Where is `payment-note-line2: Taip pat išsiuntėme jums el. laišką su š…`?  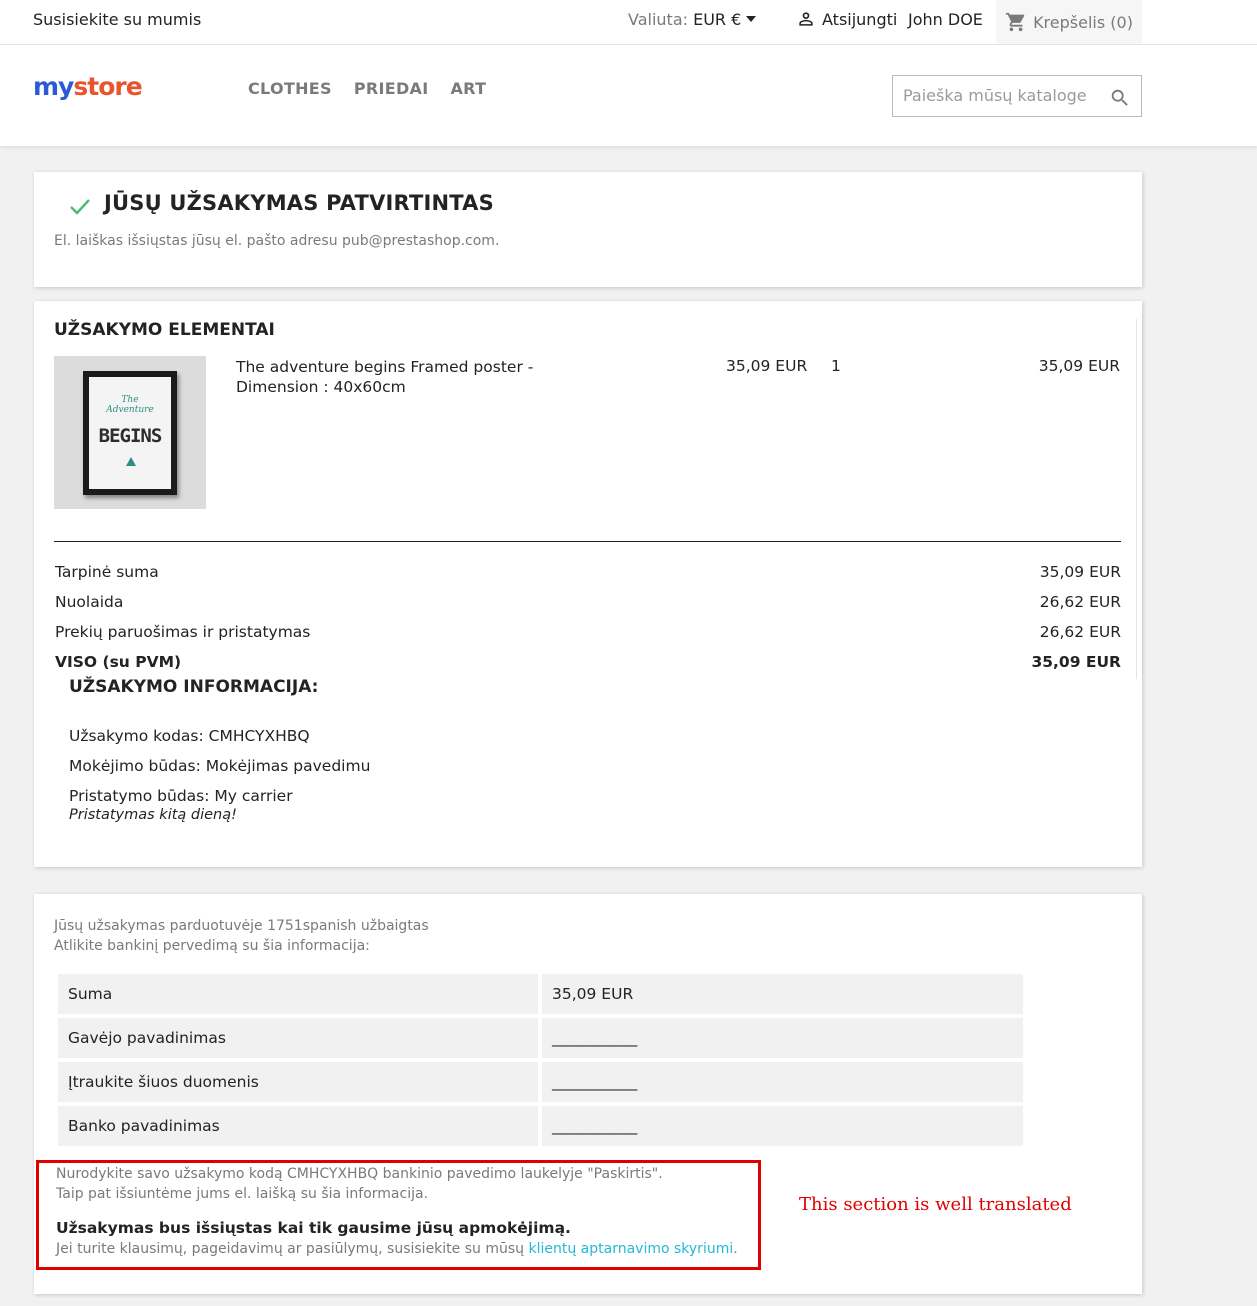
payment-note-line2: Taip pat išsiuntėme jums el. laišką su š… is located at coordinates (242, 1194).